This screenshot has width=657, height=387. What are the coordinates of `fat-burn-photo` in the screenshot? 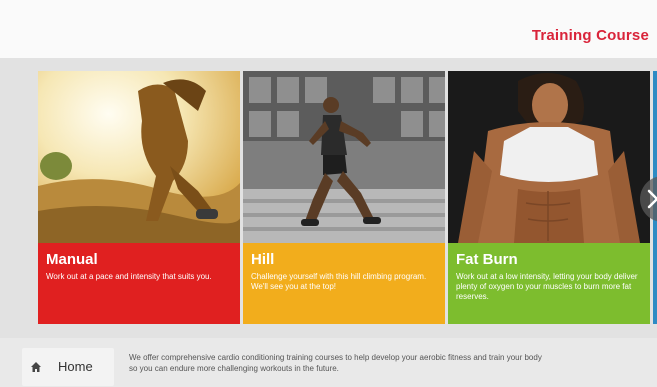 It's located at (549, 157).